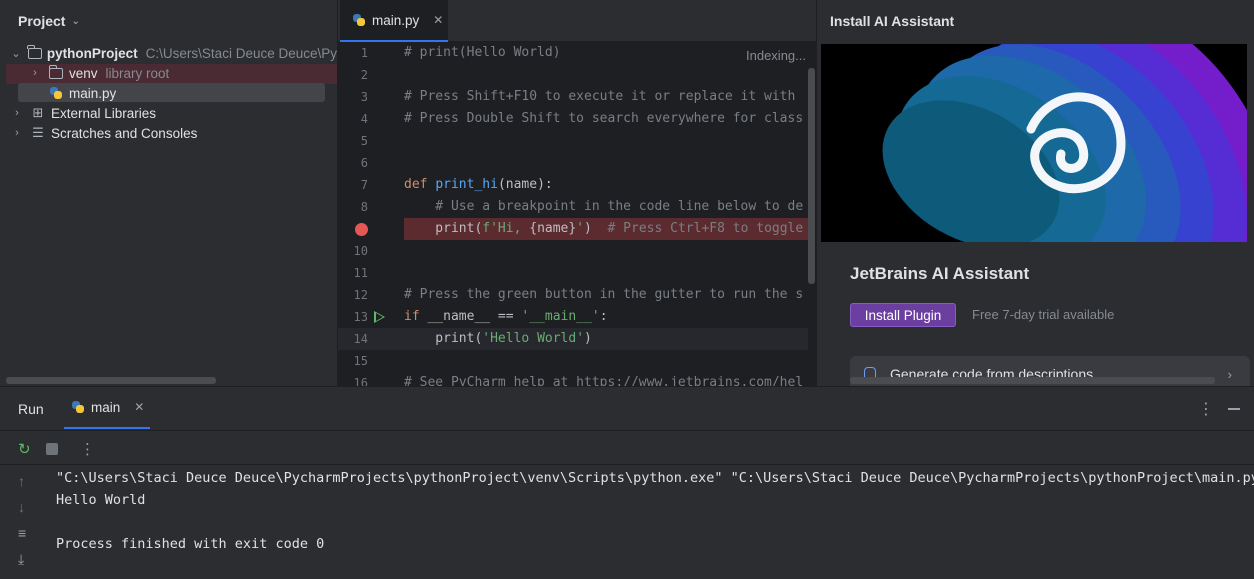 The height and width of the screenshot is (579, 1254). What do you see at coordinates (360, 295) in the screenshot?
I see `line-number: 12` at bounding box center [360, 295].